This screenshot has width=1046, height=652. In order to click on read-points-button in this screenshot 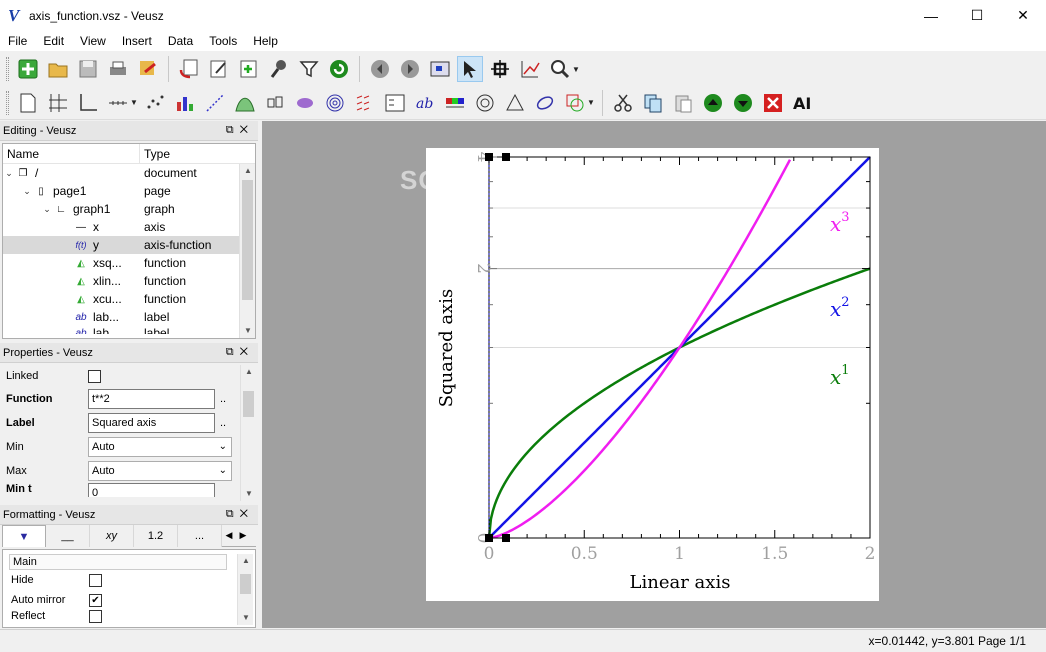, I will do `click(500, 69)`.